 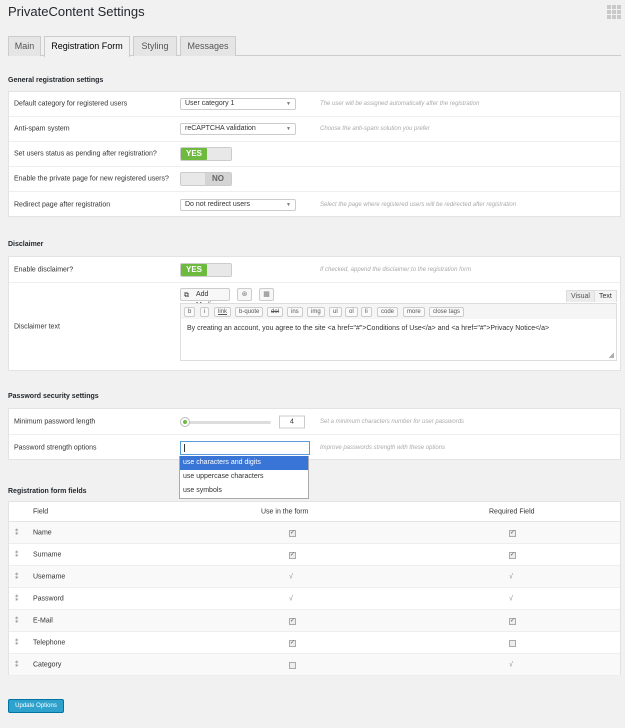 I want to click on select-antispam: reCAPTCHA validation ▼, so click(x=238, y=129).